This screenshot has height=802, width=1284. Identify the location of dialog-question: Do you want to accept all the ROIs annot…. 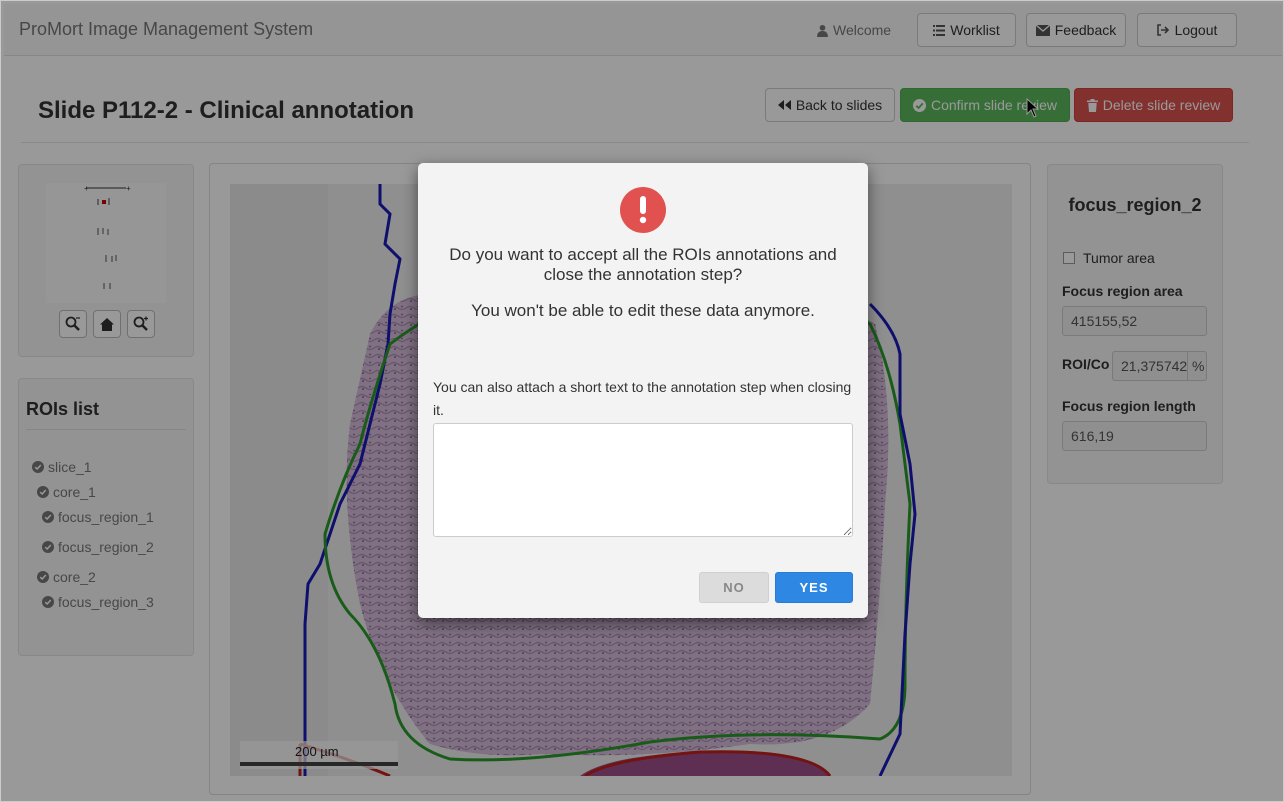
(643, 264).